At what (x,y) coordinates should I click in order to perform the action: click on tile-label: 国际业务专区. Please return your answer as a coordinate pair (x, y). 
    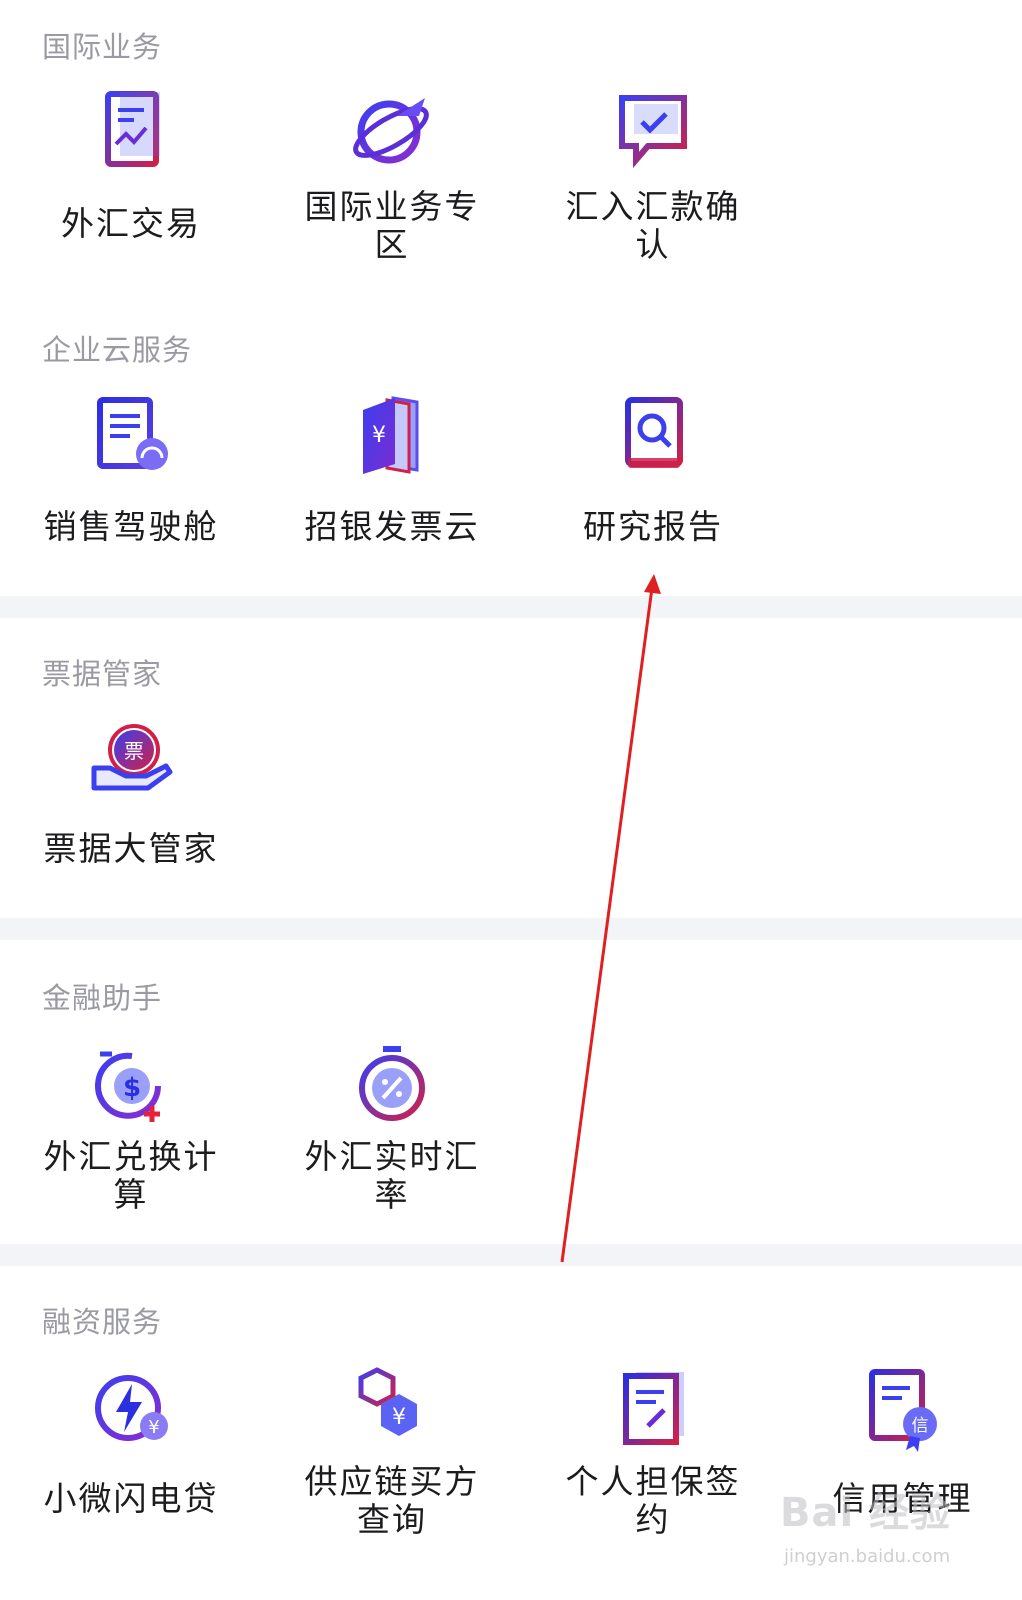
    Looking at the image, I should click on (392, 225).